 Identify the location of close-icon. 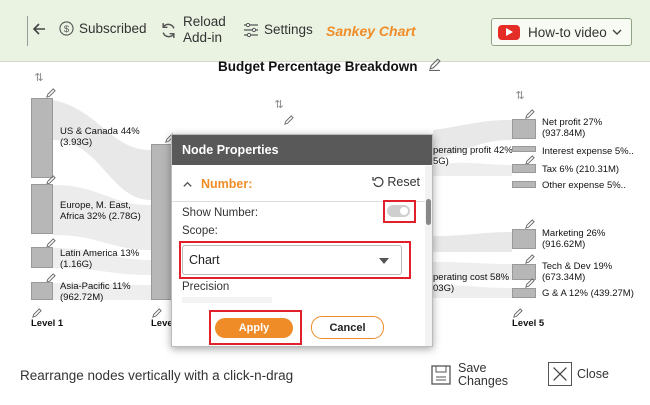
(560, 374).